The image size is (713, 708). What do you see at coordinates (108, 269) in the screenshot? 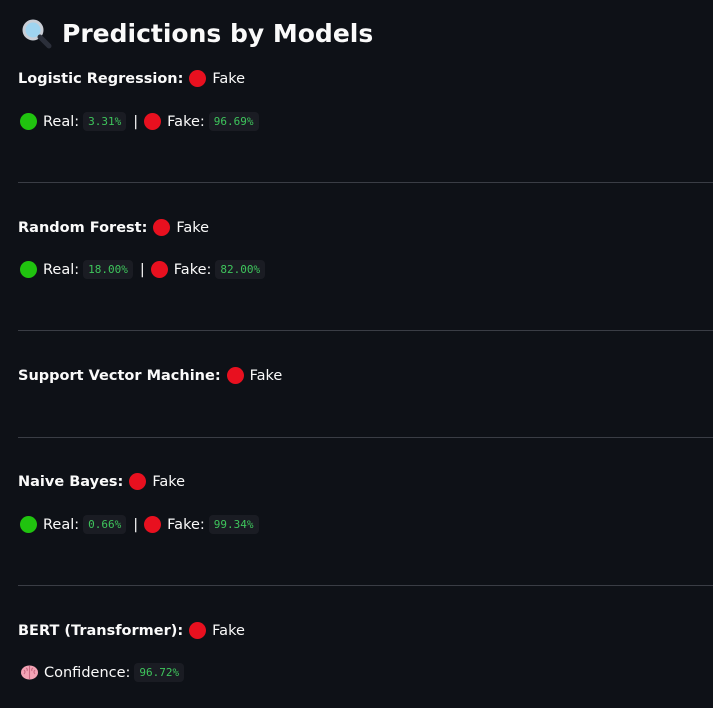
I see `real-value: 18.00%` at bounding box center [108, 269].